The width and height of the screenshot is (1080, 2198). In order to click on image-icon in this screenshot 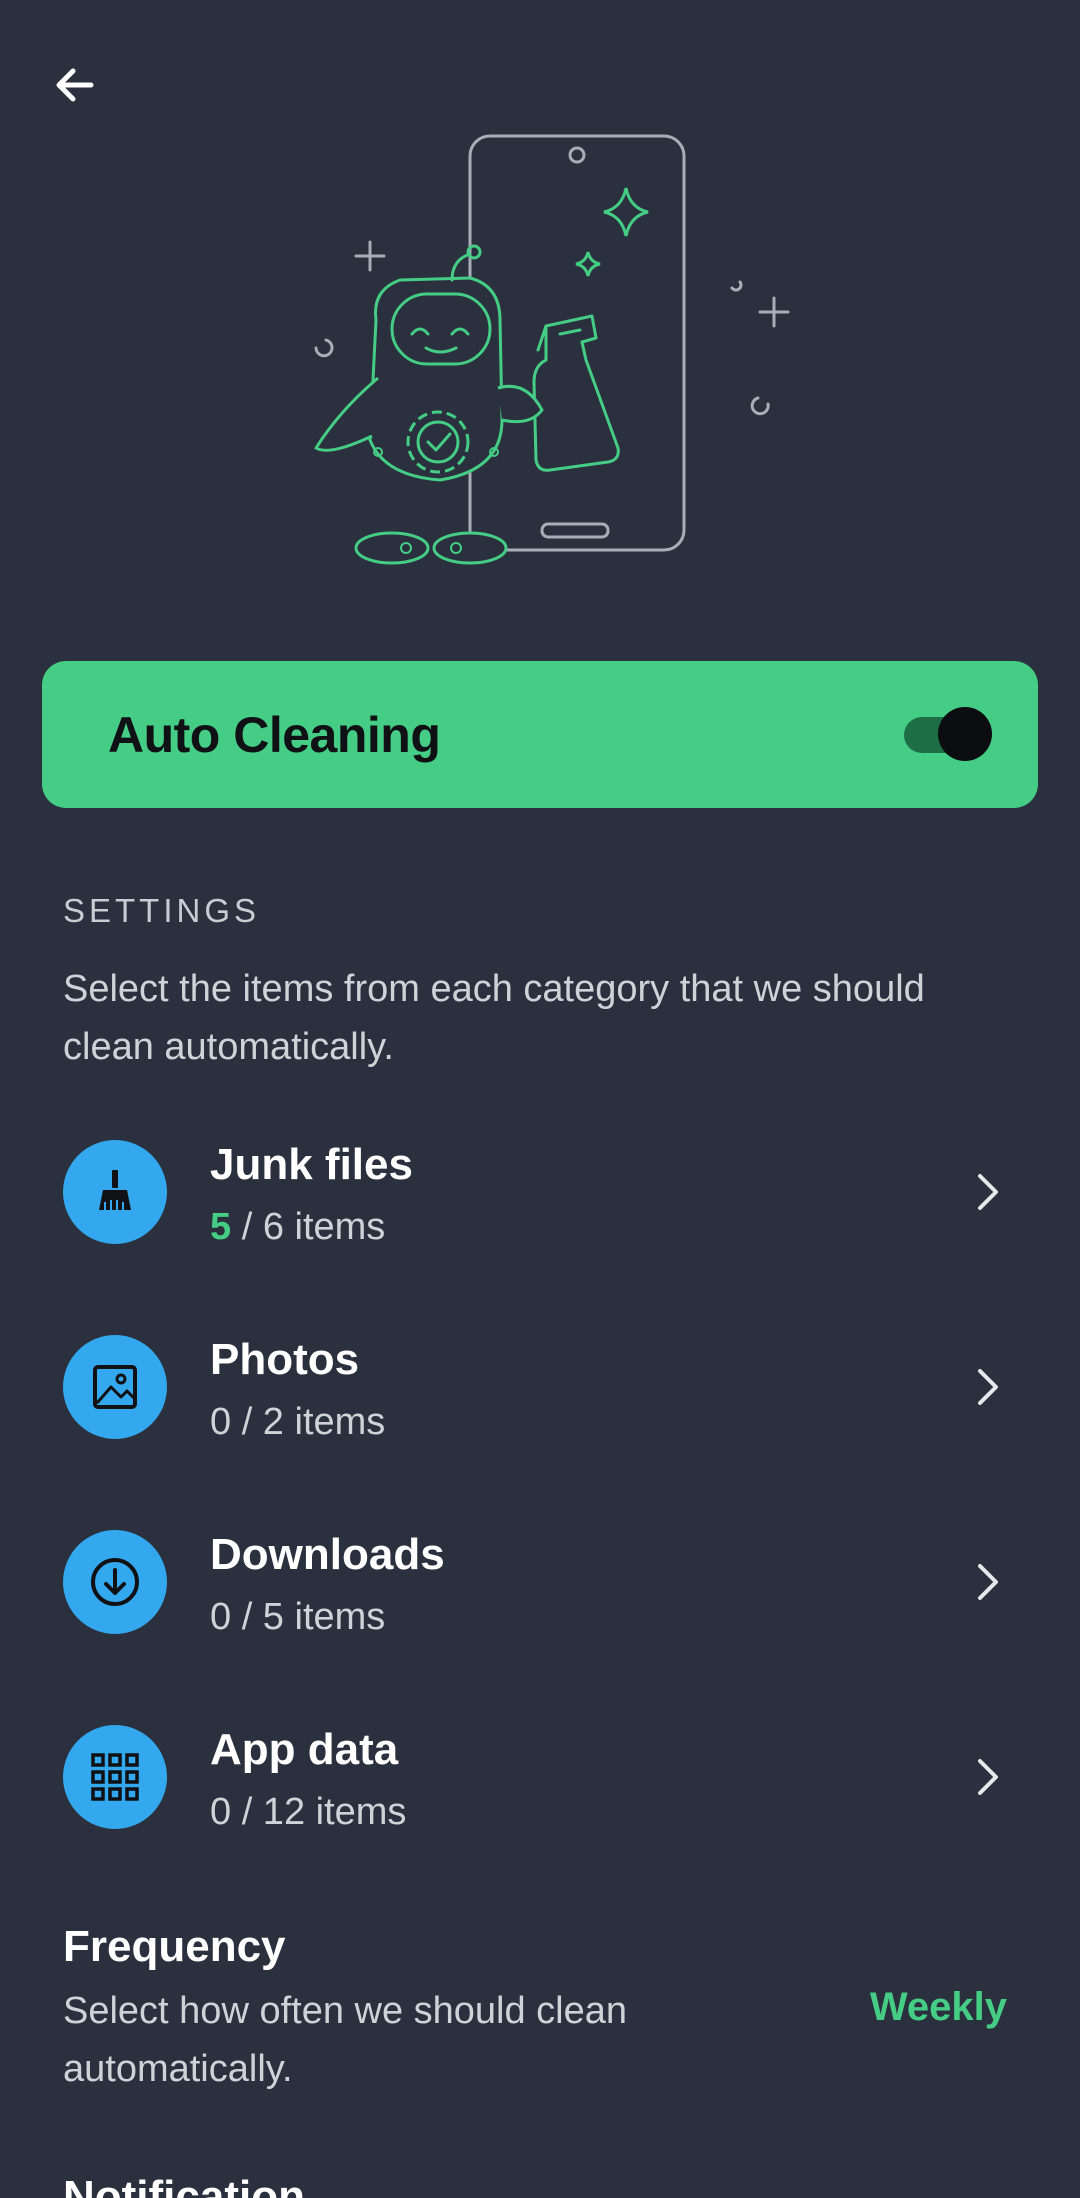, I will do `click(115, 1387)`.